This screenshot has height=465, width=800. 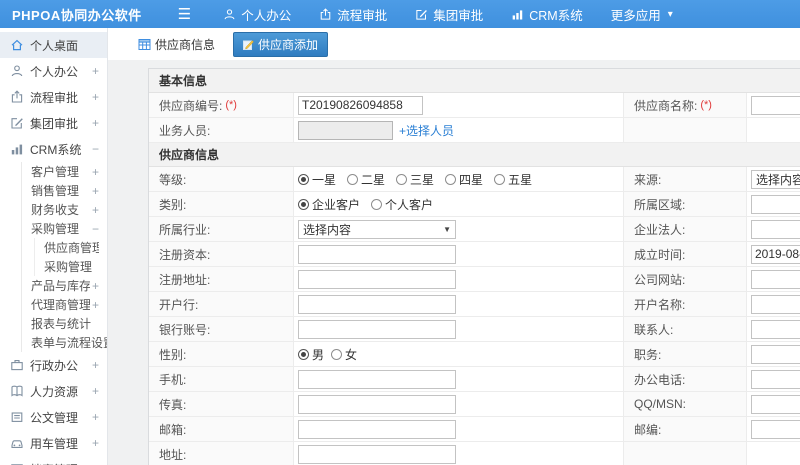 What do you see at coordinates (221, 429) in the screenshot?
I see `field-label: 邮箱:` at bounding box center [221, 429].